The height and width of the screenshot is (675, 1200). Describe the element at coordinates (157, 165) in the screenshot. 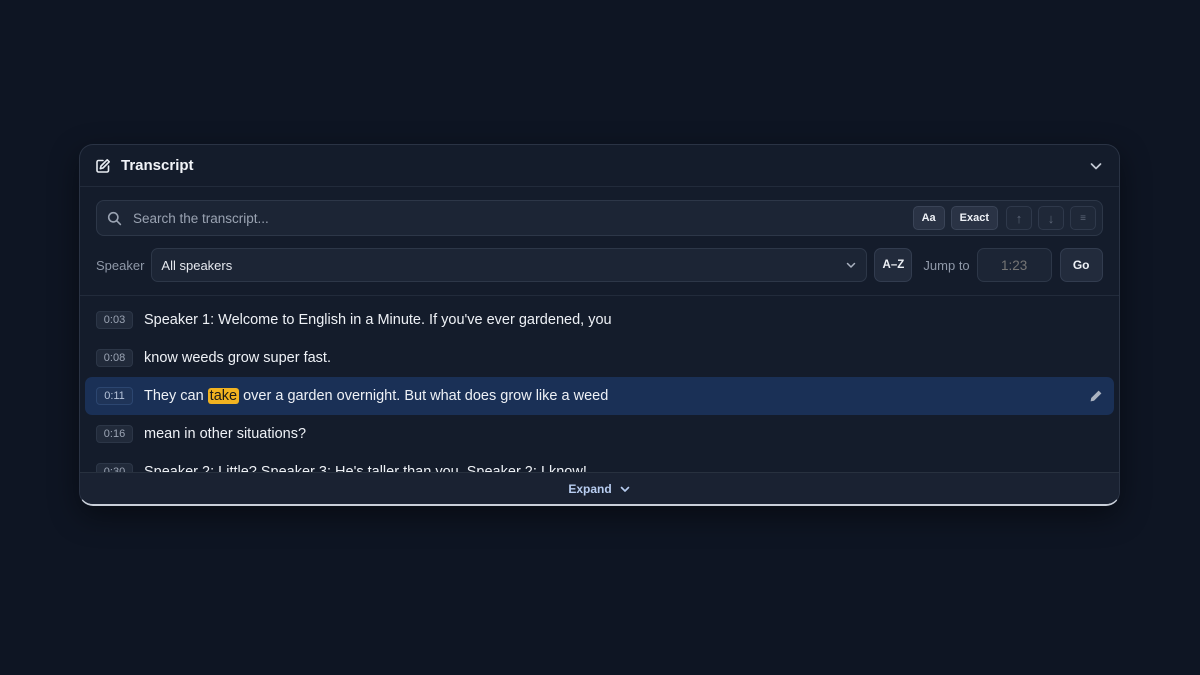

I see `panel-title: Transcript` at that location.